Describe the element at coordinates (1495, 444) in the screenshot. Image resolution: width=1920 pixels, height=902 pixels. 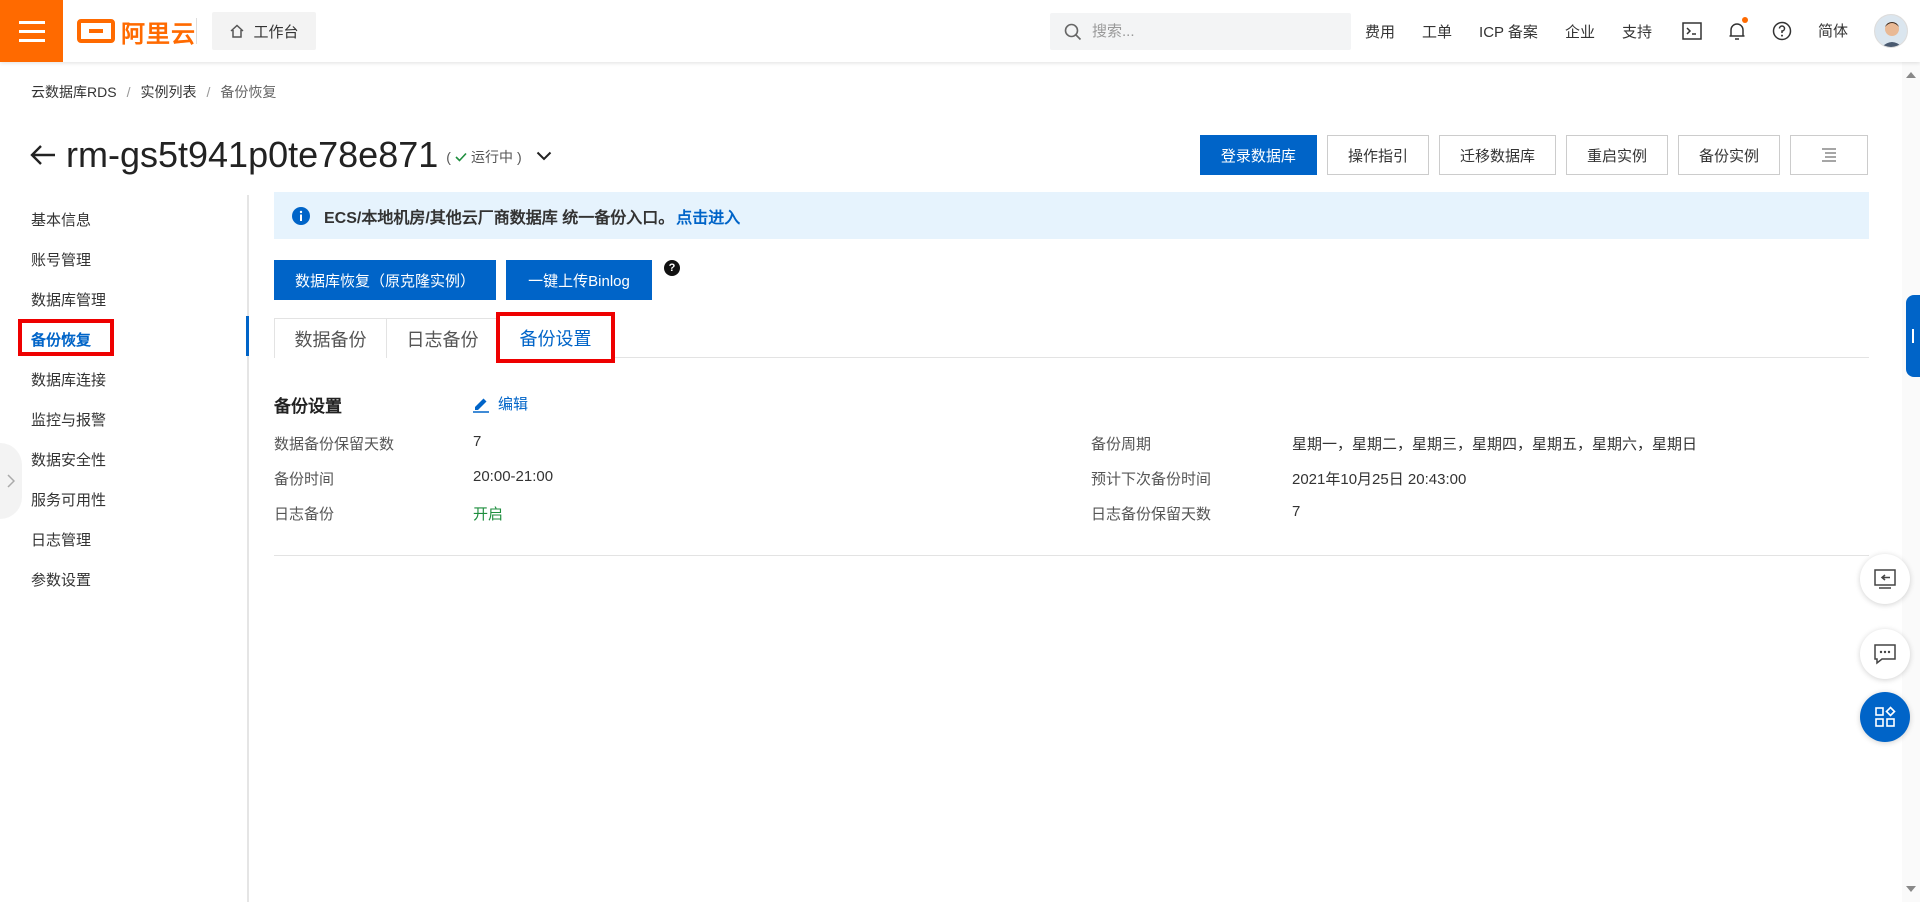
I see `value-backup-cycle: 星期一，星期二，星期三，星期四，星期五，星期六，星期日` at that location.